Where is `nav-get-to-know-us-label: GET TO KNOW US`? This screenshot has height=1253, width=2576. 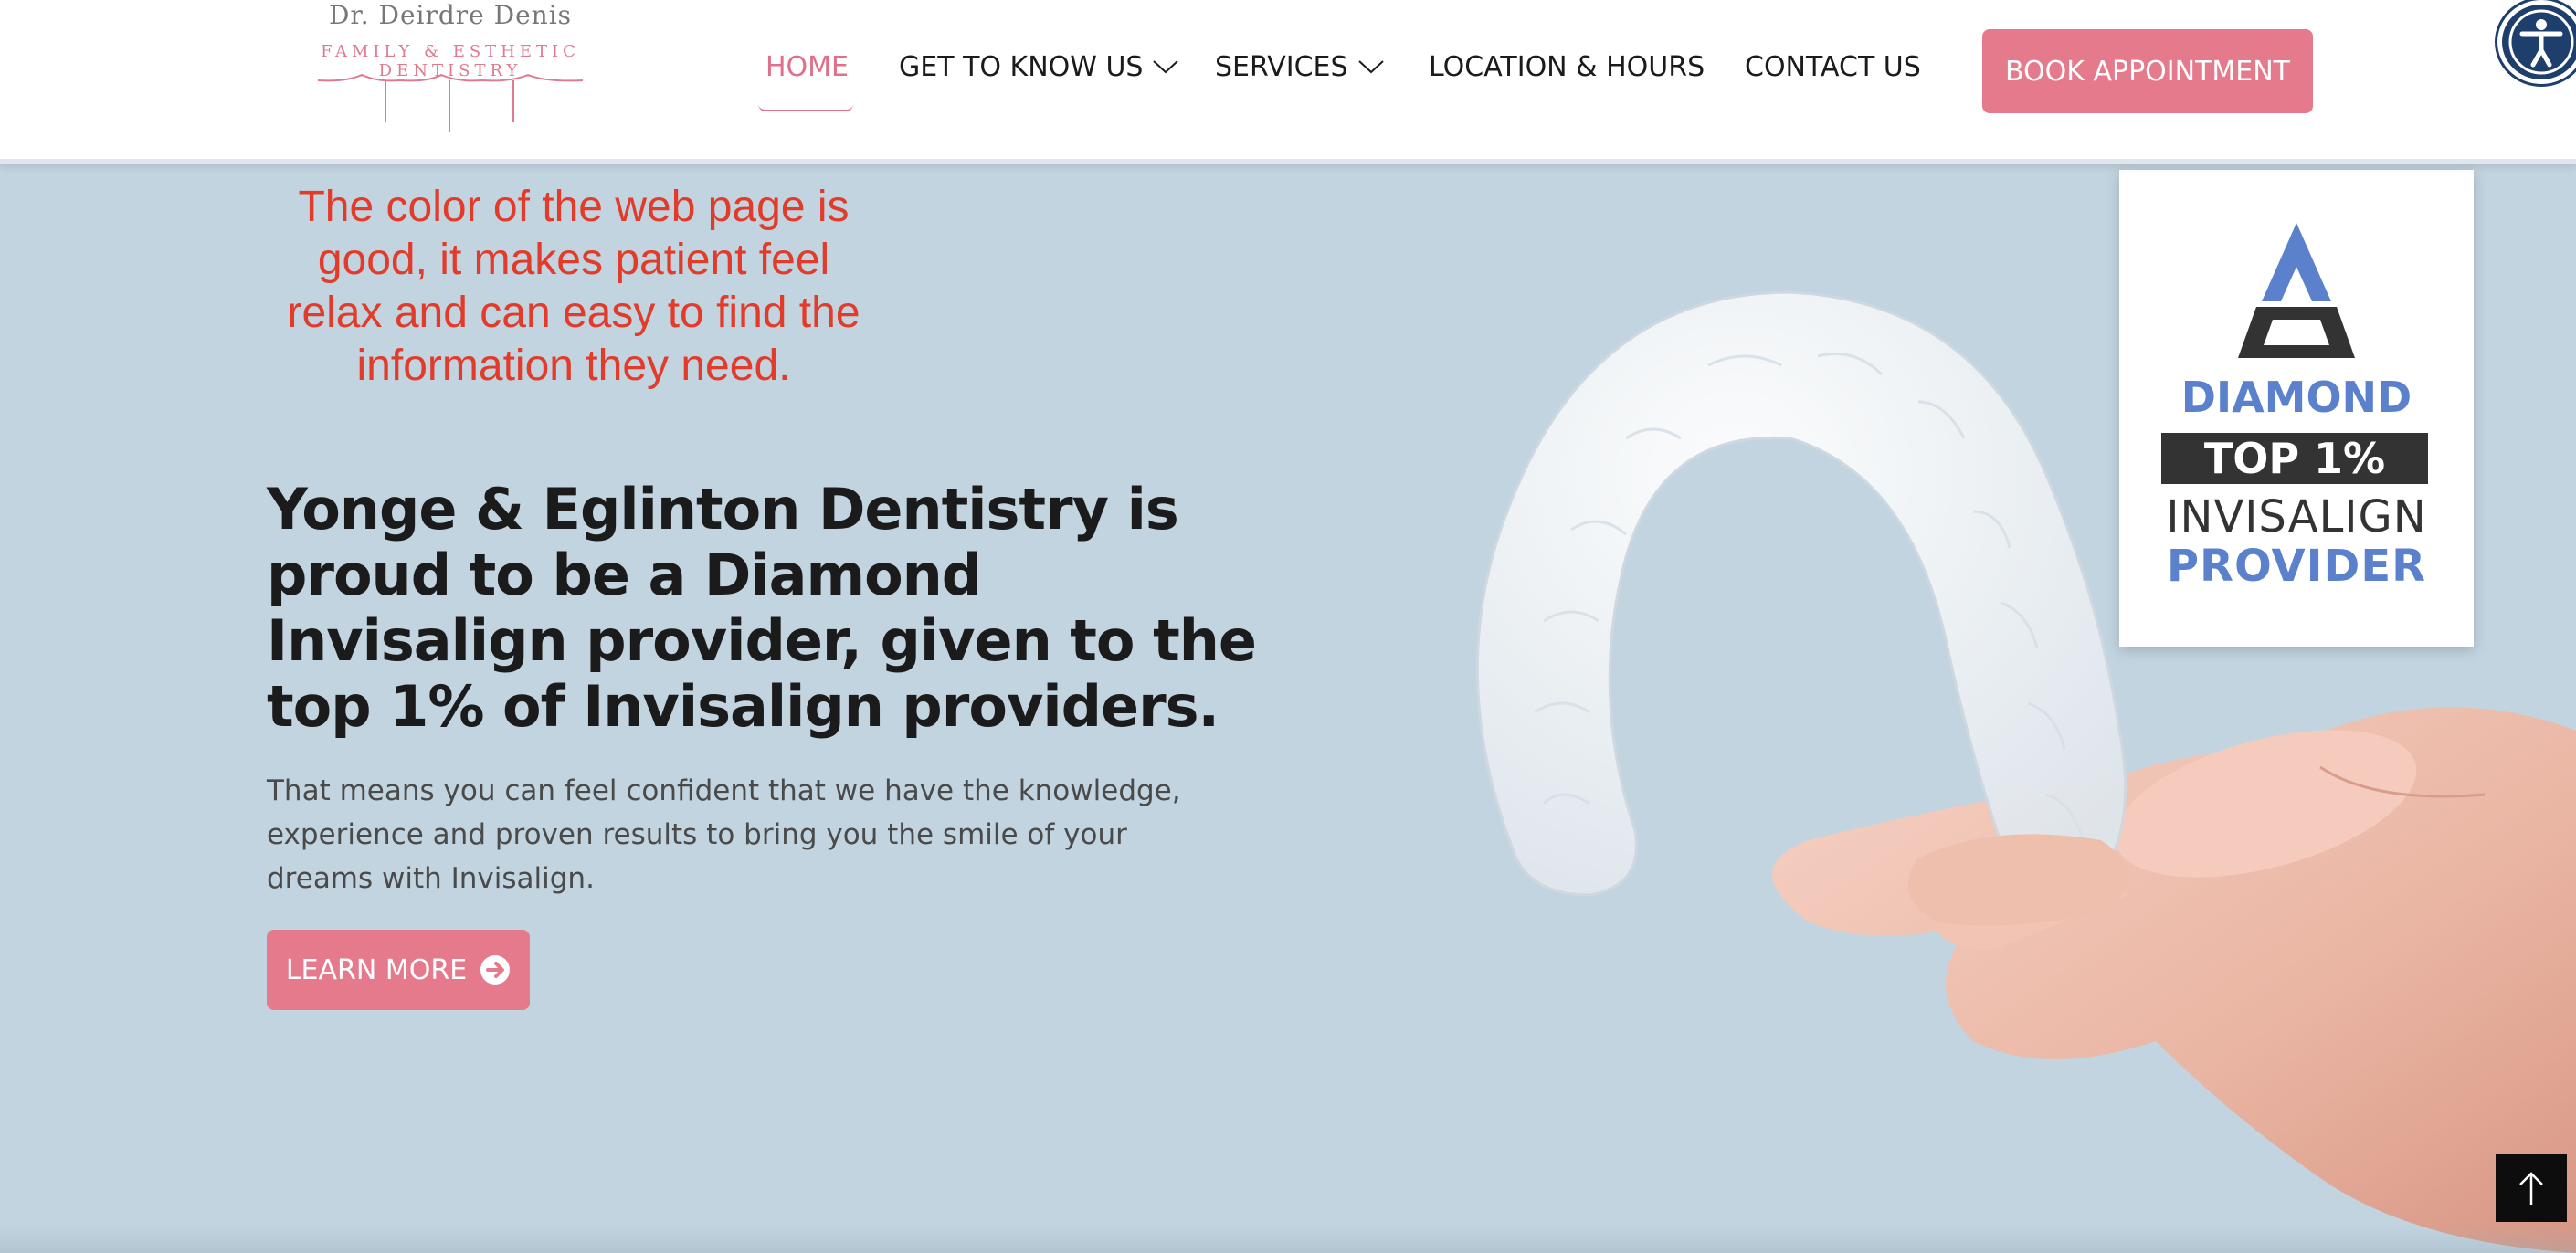 nav-get-to-know-us-label: GET TO KNOW US is located at coordinates (1022, 67).